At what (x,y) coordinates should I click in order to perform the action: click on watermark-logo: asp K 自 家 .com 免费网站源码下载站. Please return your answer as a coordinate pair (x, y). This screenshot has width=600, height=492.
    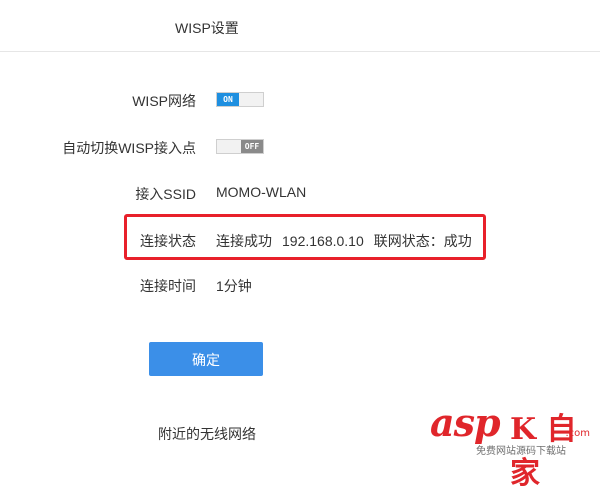
    Looking at the image, I should click on (511, 445).